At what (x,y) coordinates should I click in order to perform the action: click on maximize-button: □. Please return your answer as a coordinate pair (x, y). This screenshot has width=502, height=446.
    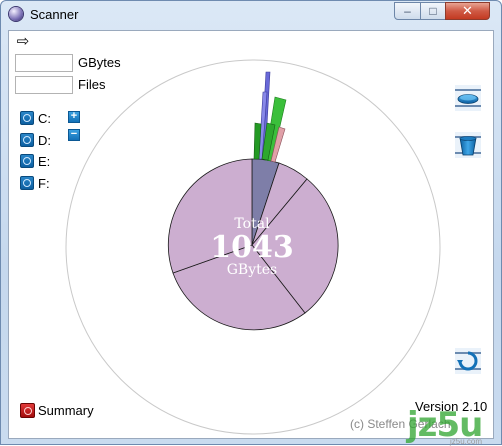
    Looking at the image, I should click on (433, 11).